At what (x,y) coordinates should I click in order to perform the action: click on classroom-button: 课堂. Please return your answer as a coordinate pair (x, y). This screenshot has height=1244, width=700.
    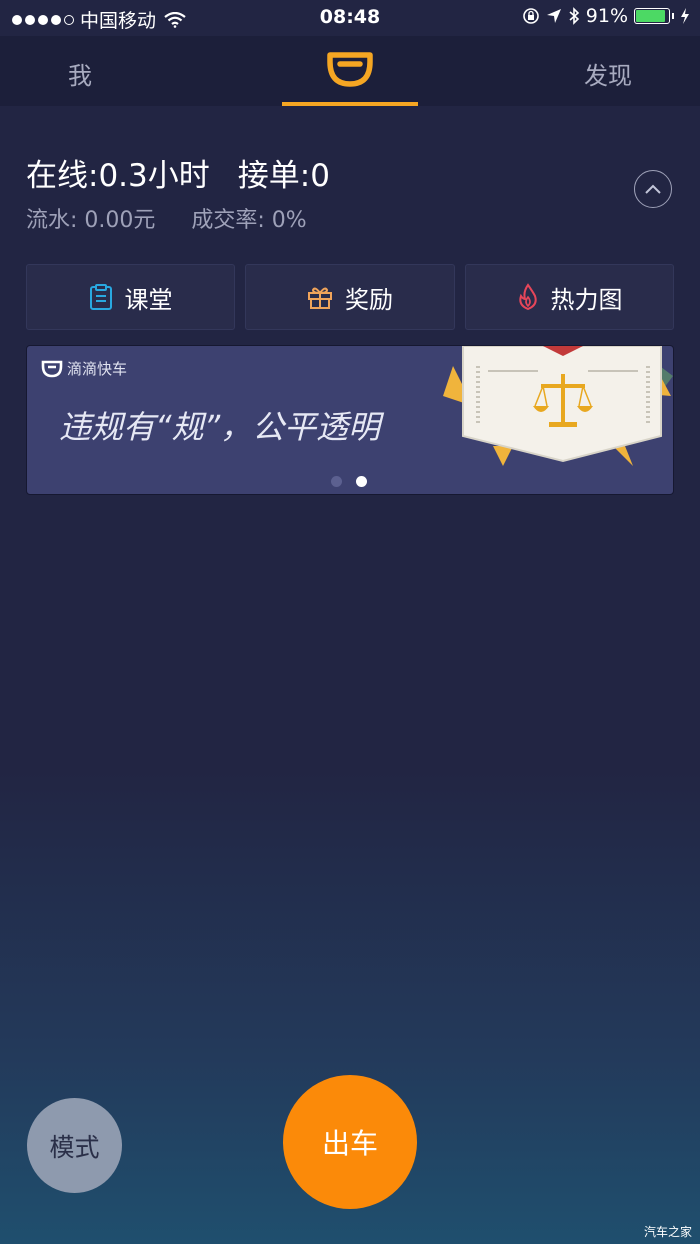
    Looking at the image, I should click on (130, 297).